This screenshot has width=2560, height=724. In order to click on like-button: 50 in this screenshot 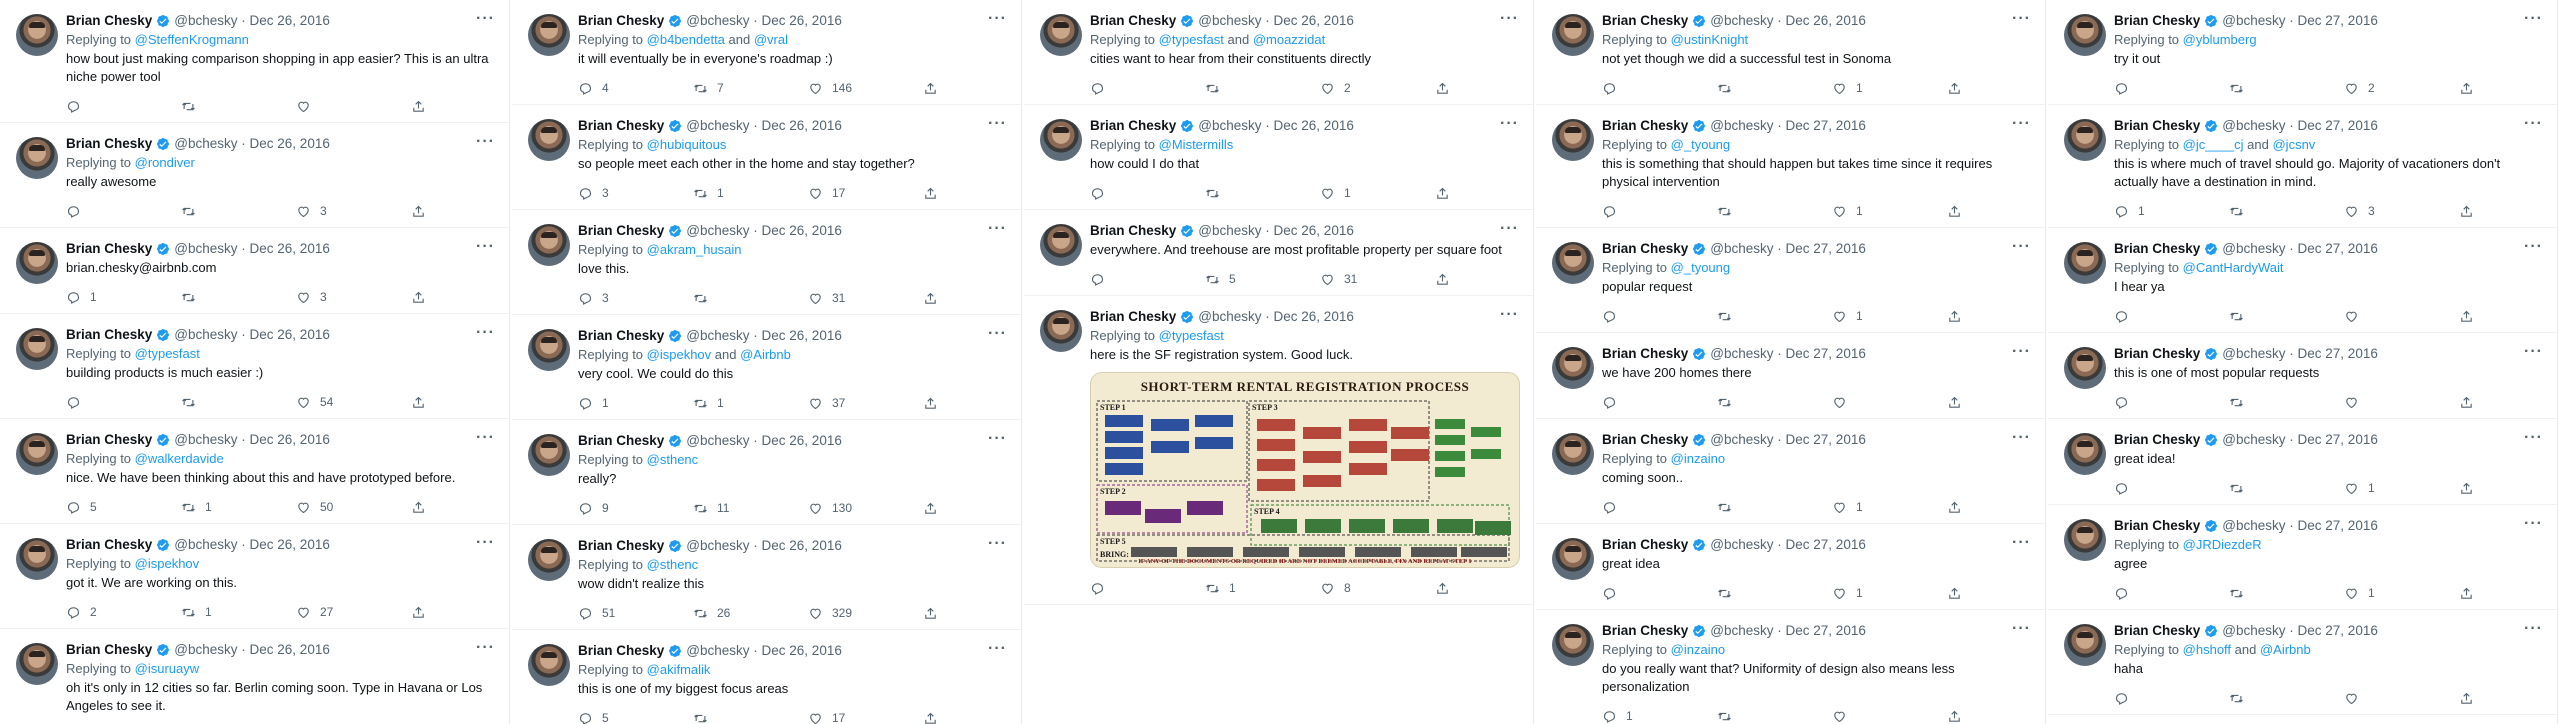, I will do `click(353, 507)`.